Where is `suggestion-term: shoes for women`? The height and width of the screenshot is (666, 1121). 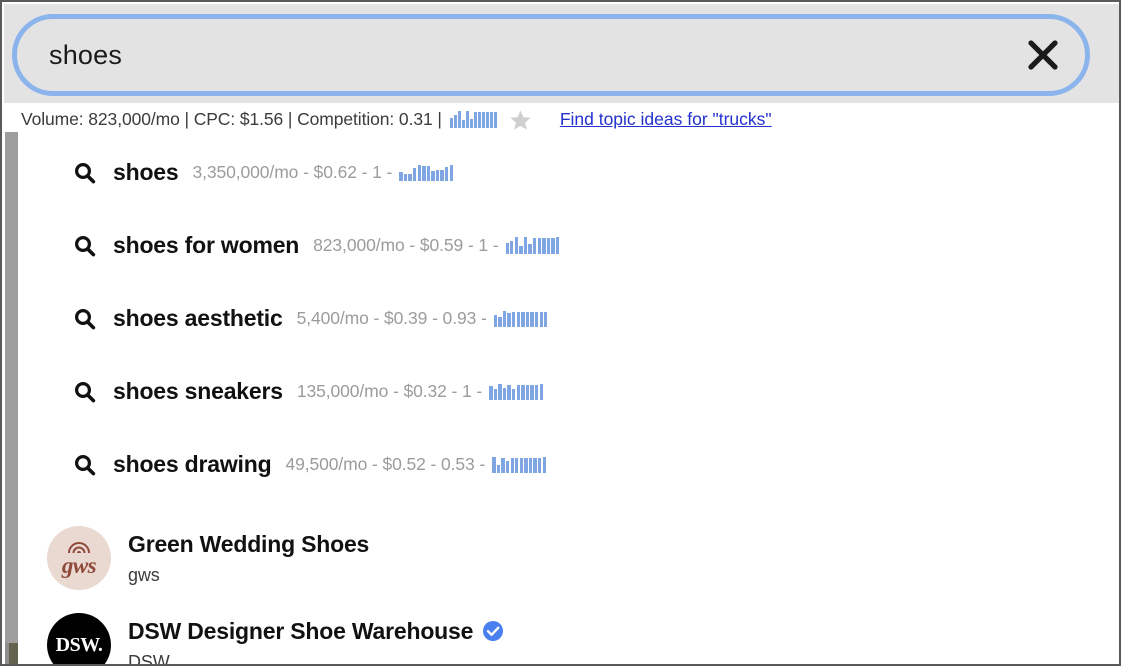 suggestion-term: shoes for women is located at coordinates (206, 245).